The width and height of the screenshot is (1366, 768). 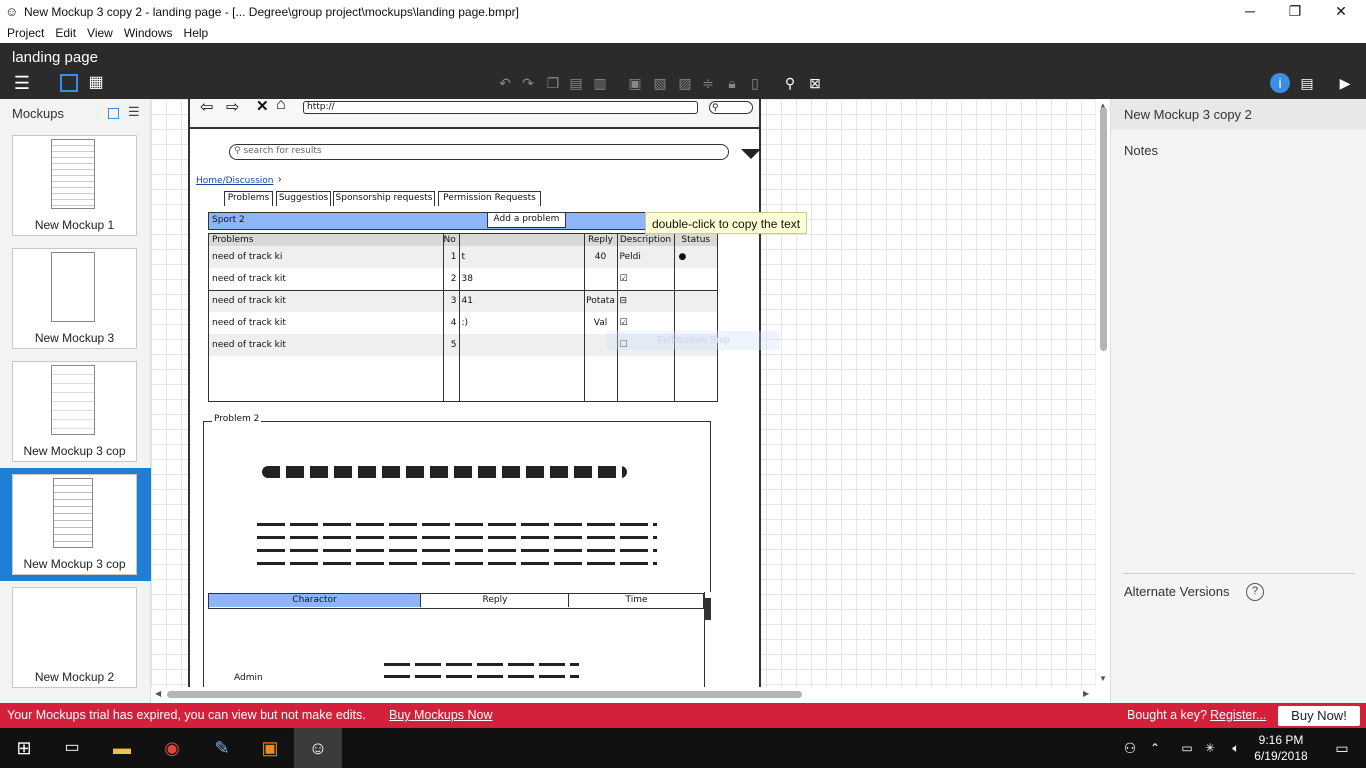 I want to click on maximize-button: ❐, so click(x=1295, y=12).